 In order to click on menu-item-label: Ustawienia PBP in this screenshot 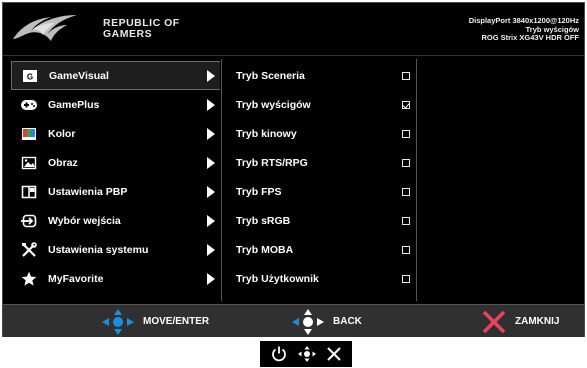, I will do `click(88, 191)`.